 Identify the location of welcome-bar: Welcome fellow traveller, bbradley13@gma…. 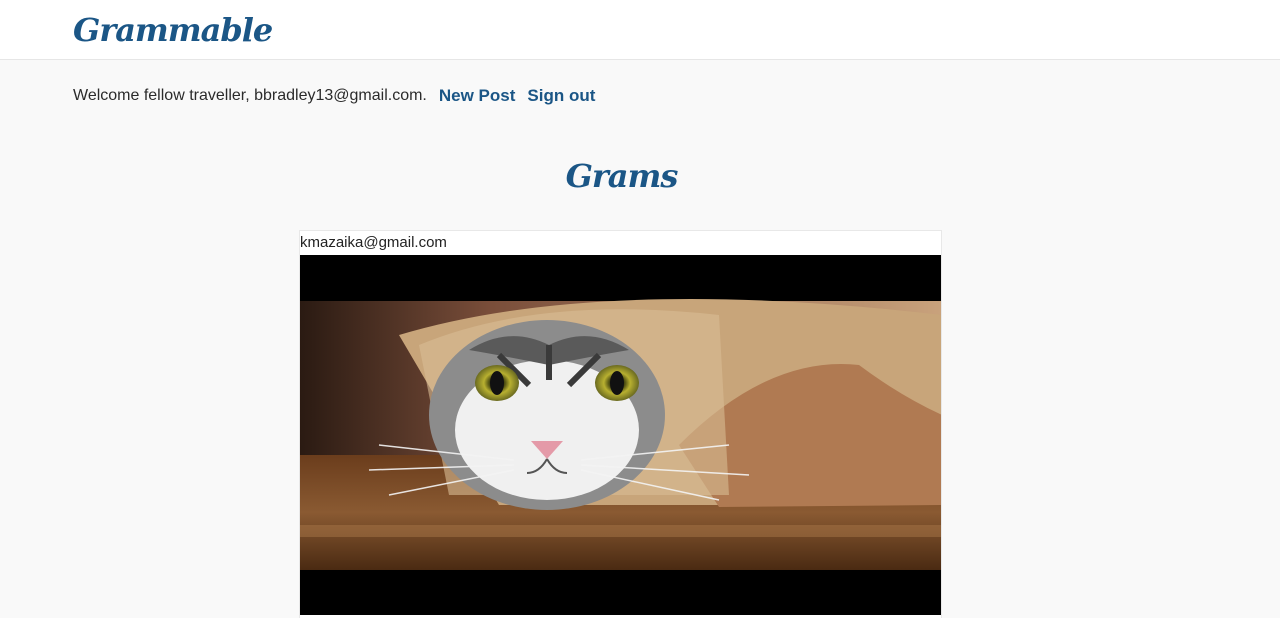
(334, 96).